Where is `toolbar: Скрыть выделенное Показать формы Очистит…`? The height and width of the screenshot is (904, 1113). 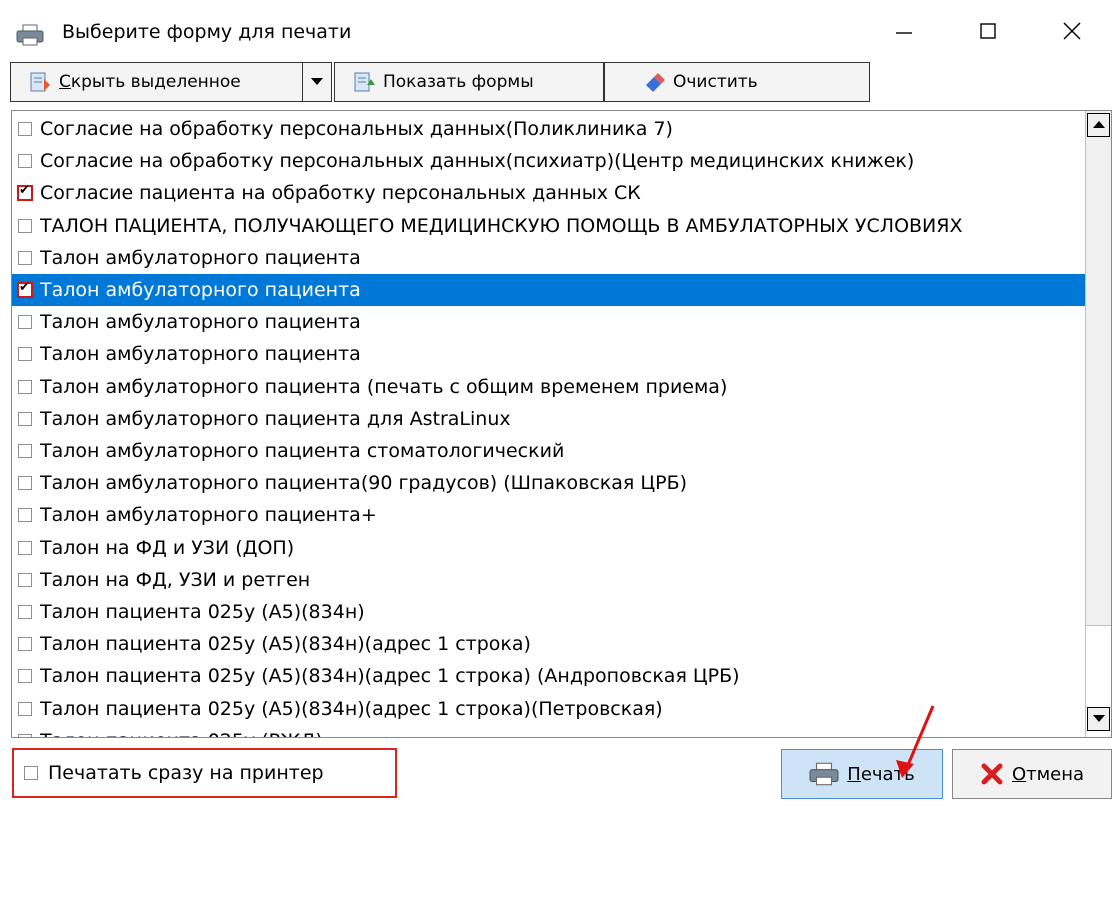
toolbar: Скрыть выделенное Показать формы Очистит… is located at coordinates (440, 84).